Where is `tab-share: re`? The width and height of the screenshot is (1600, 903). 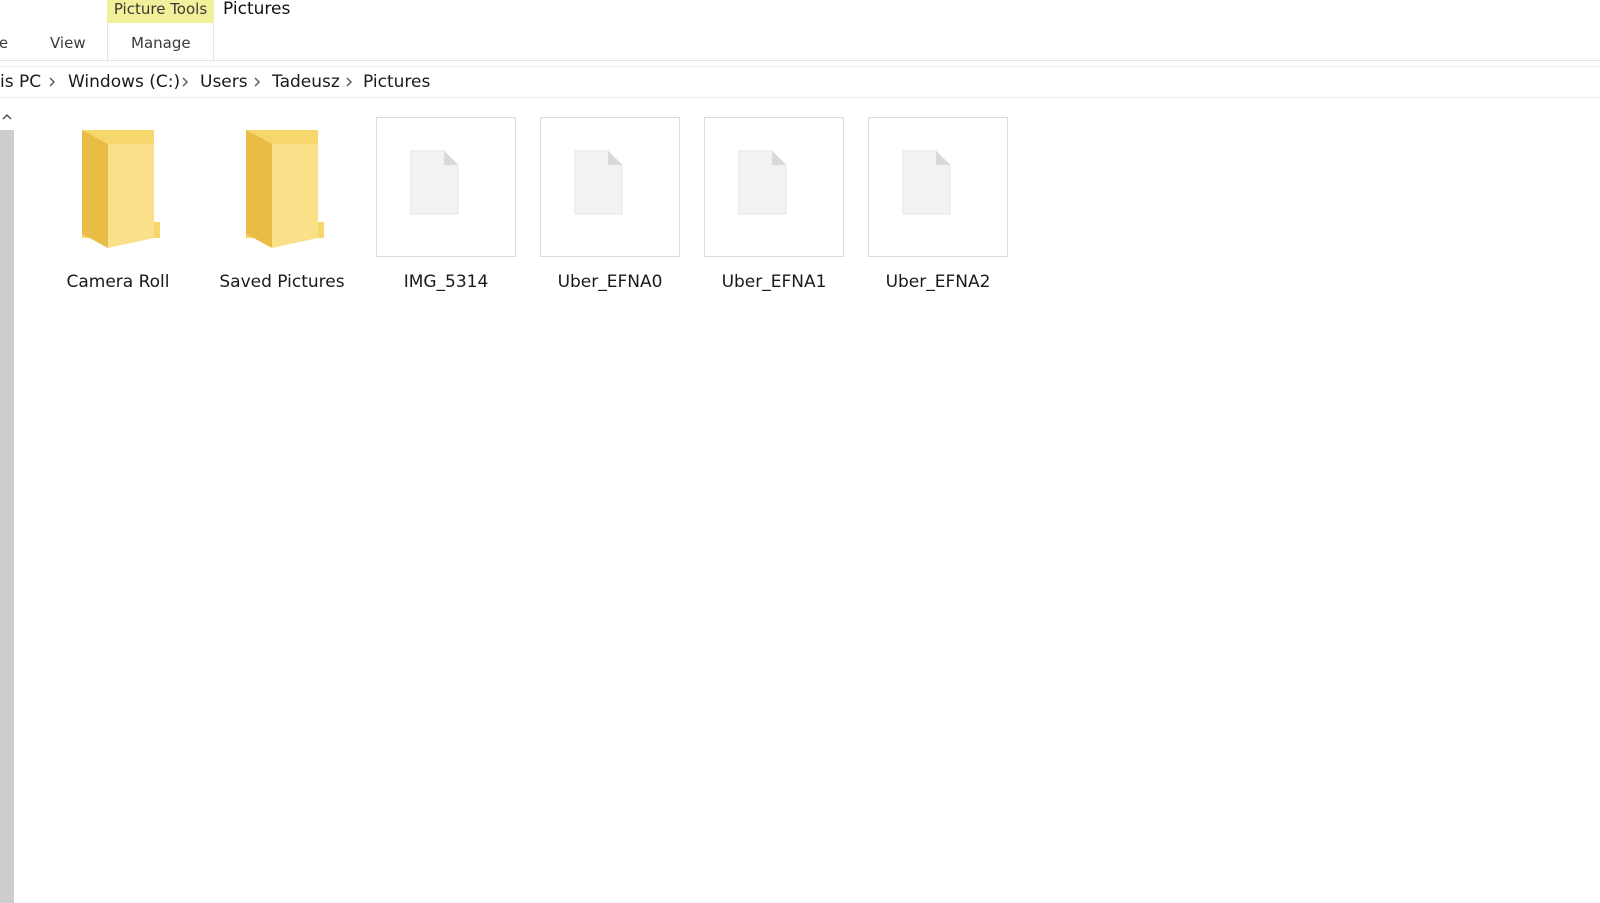
tab-share: re is located at coordinates (4, 44).